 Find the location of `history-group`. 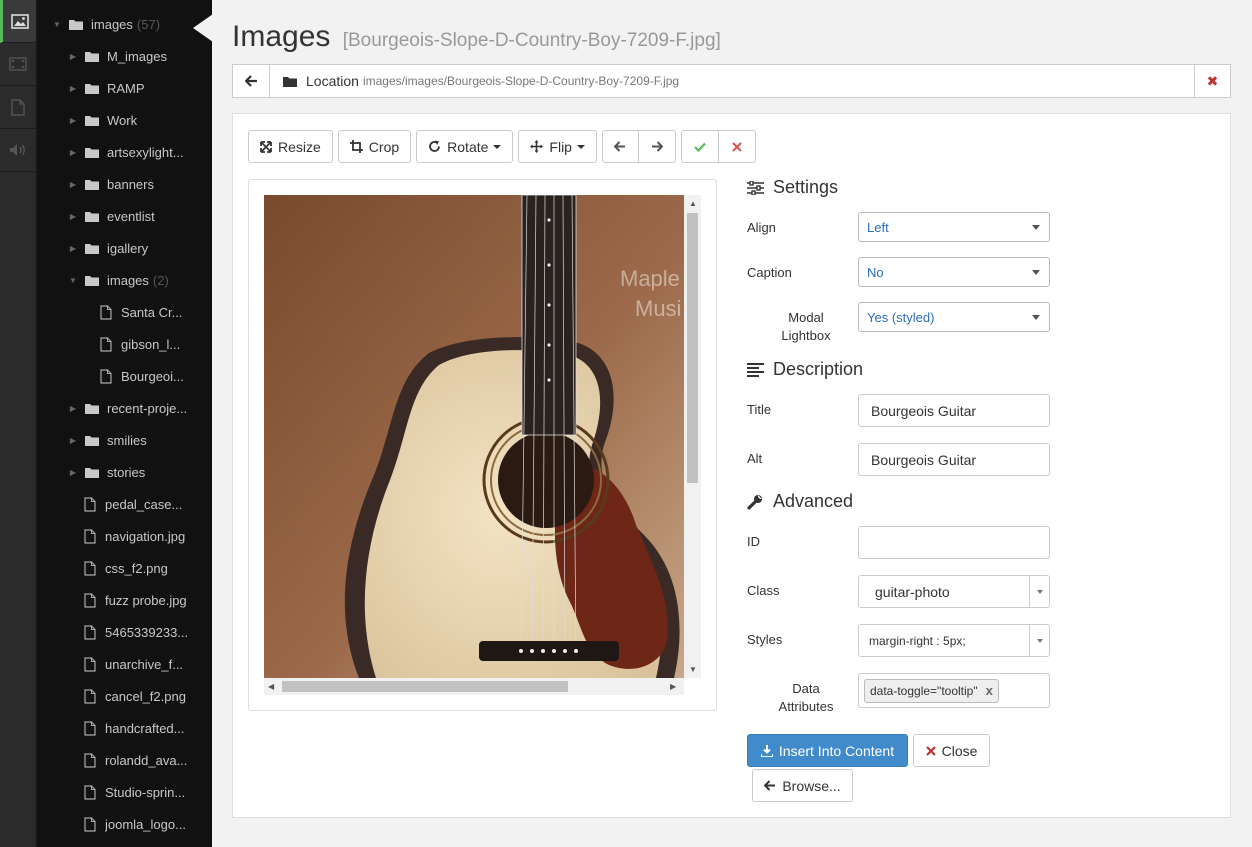

history-group is located at coordinates (638, 146).